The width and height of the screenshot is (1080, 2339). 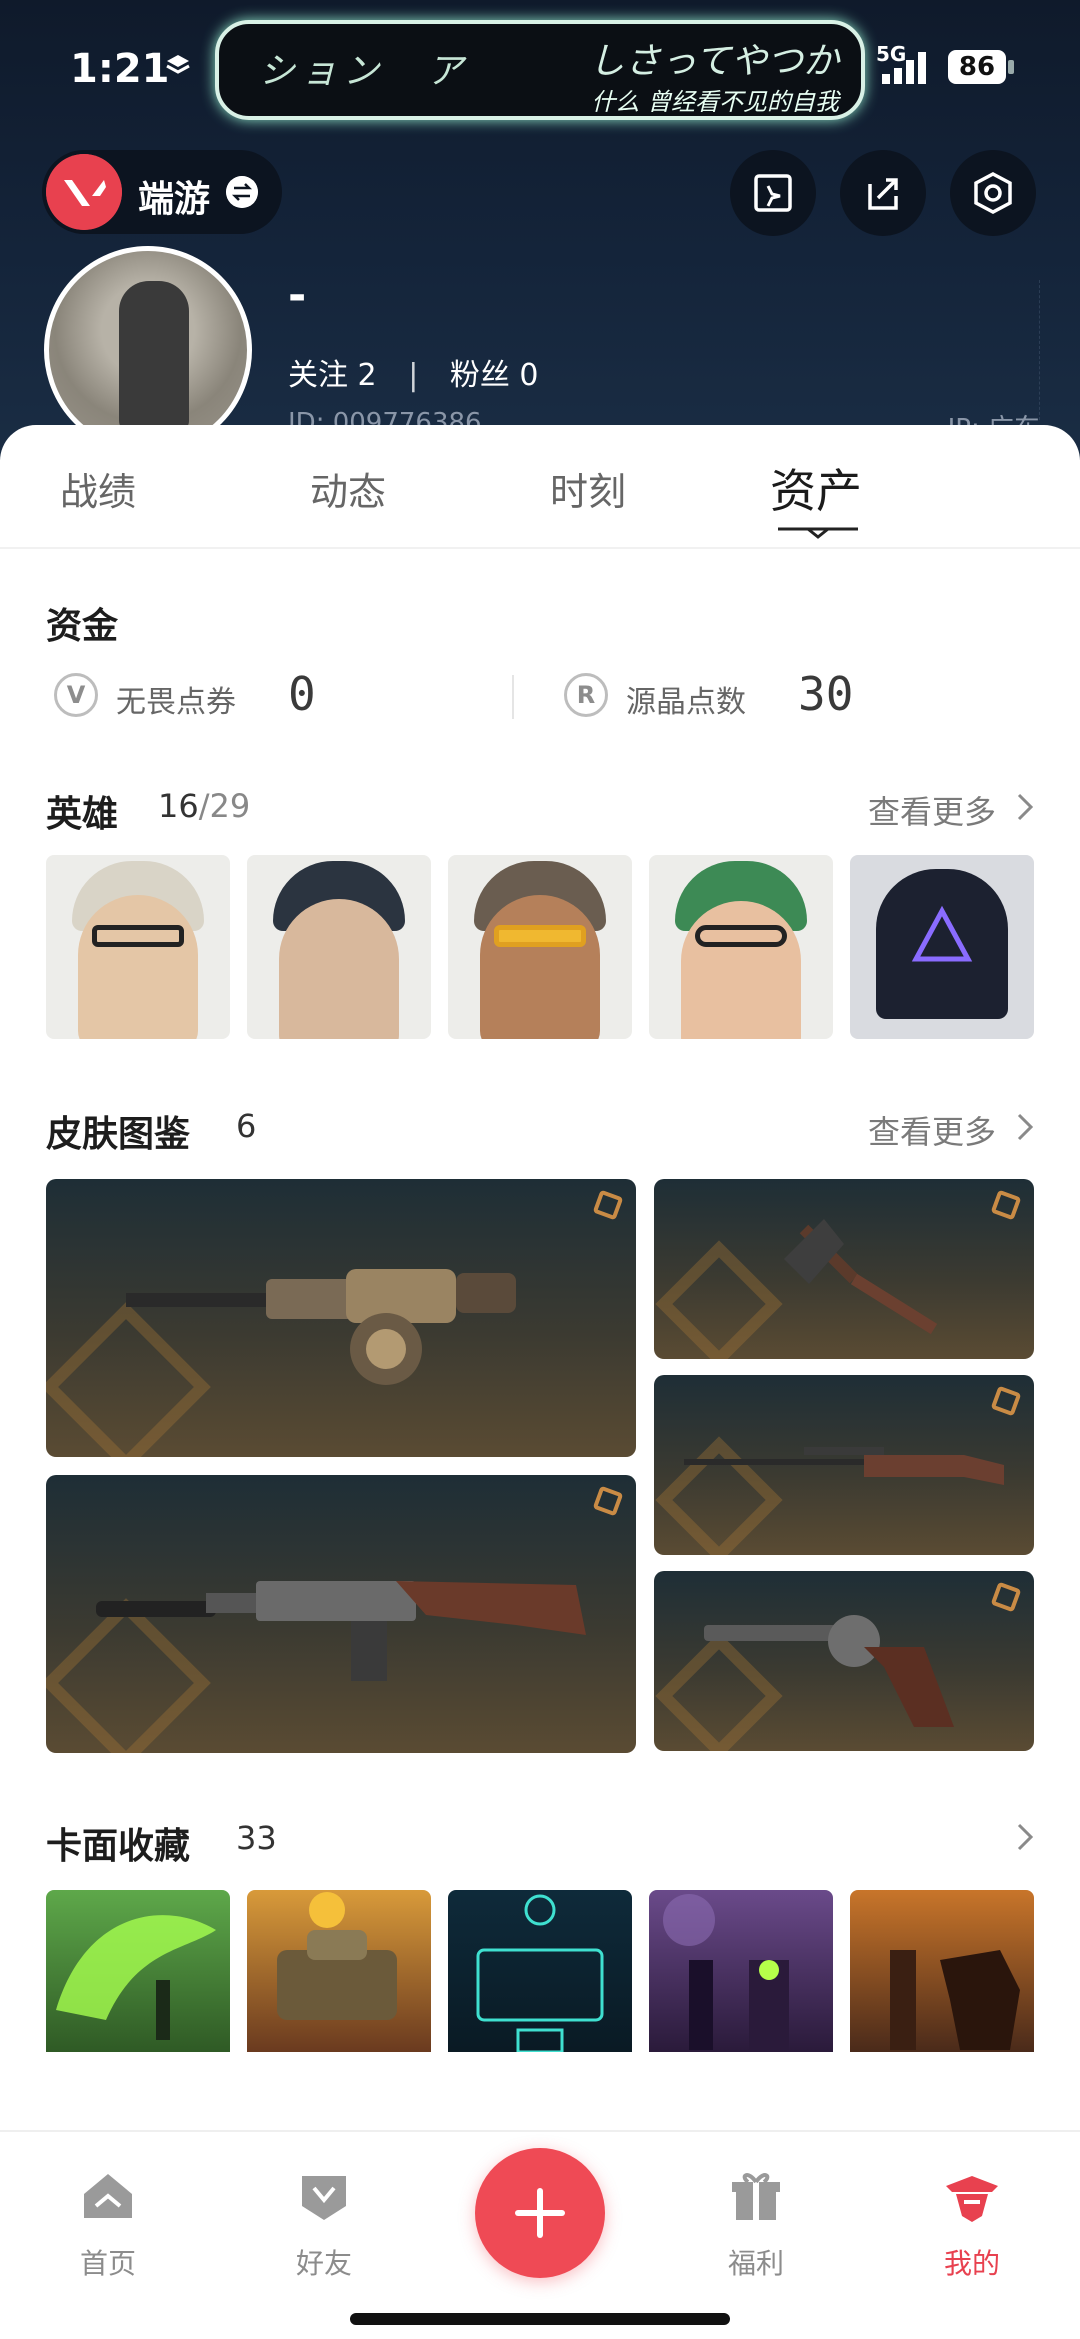 I want to click on skin-card-revolver, so click(x=844, y=1661).